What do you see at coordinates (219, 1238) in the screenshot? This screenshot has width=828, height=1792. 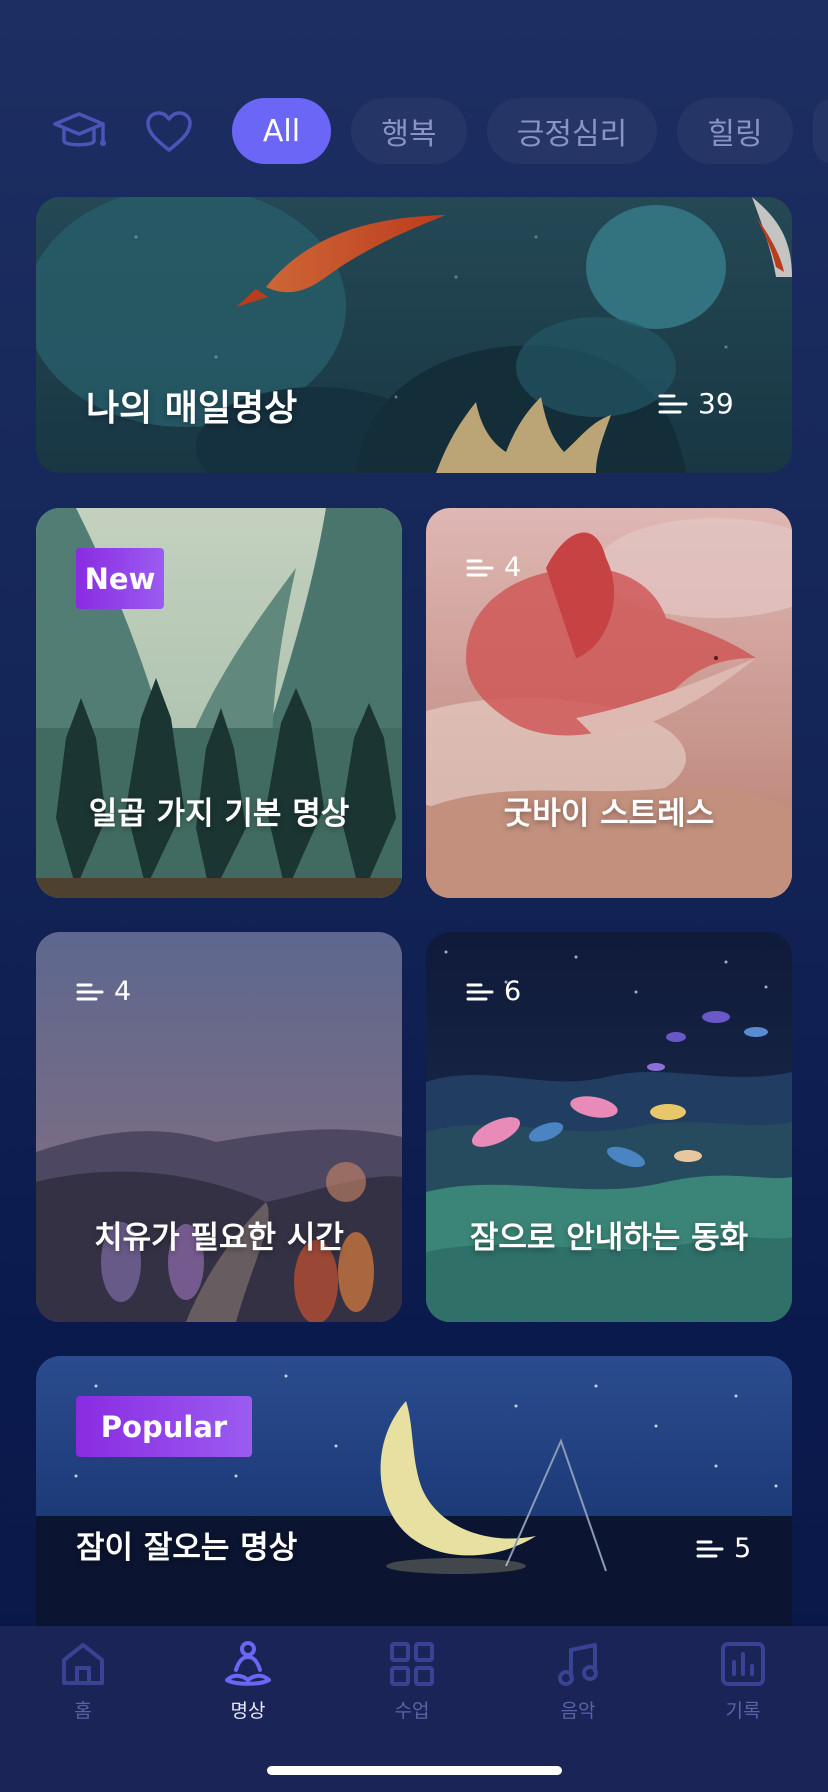 I see `card-title: 치유가 필요한 시간` at bounding box center [219, 1238].